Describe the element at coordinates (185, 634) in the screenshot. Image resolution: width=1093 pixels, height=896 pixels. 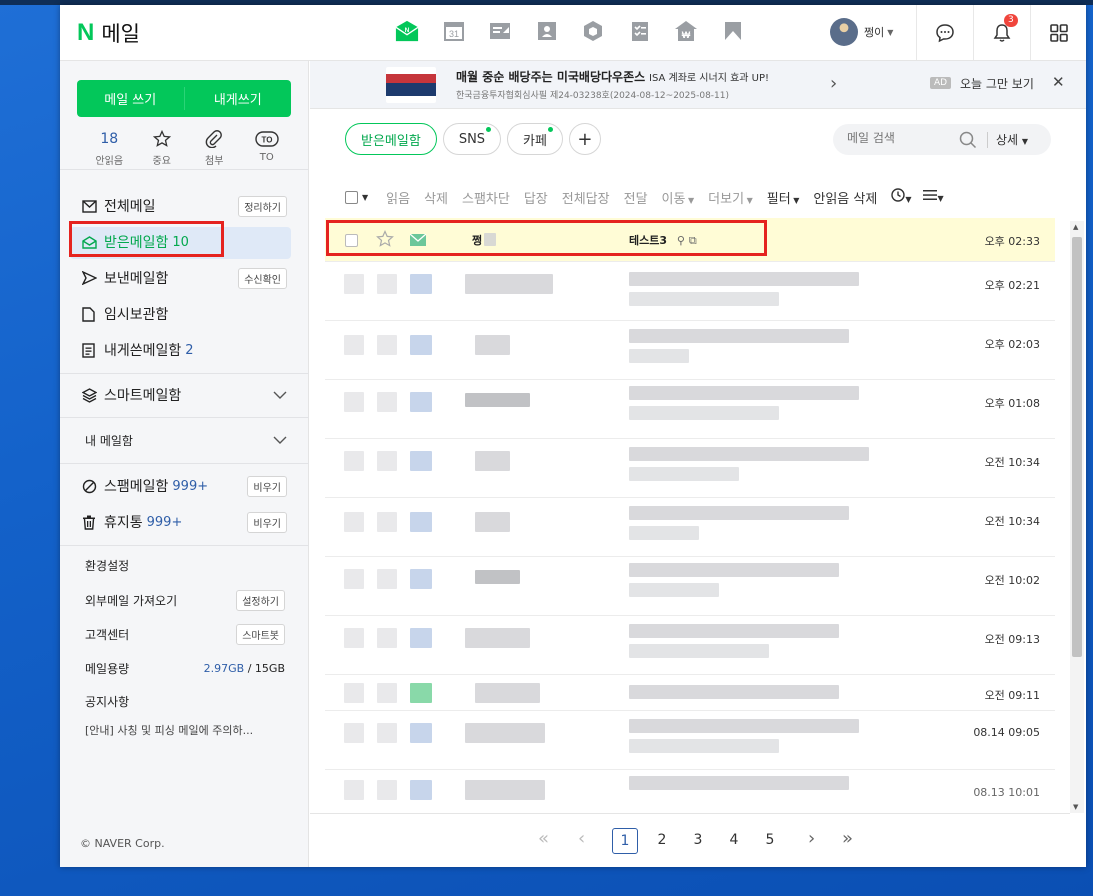
I see `support-item: 고객센터 스마트봇` at that location.